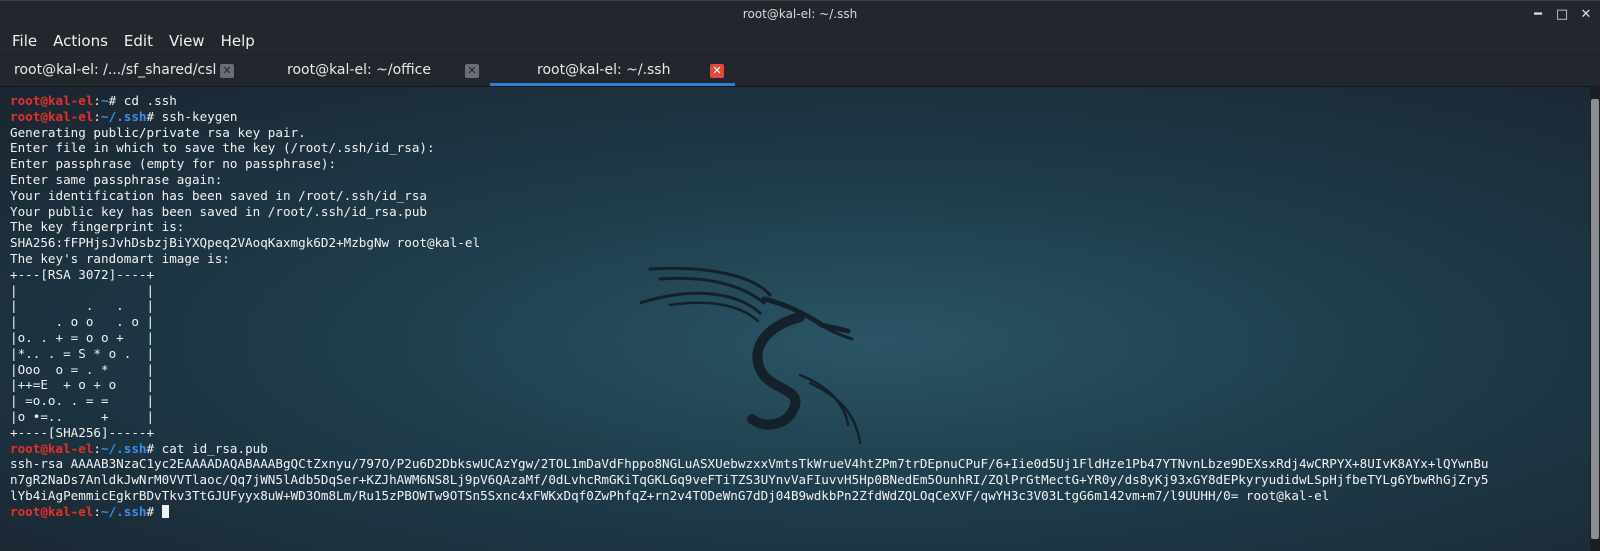  What do you see at coordinates (158, 132) in the screenshot?
I see `output-line: Generating public/private rsa key pair.` at bounding box center [158, 132].